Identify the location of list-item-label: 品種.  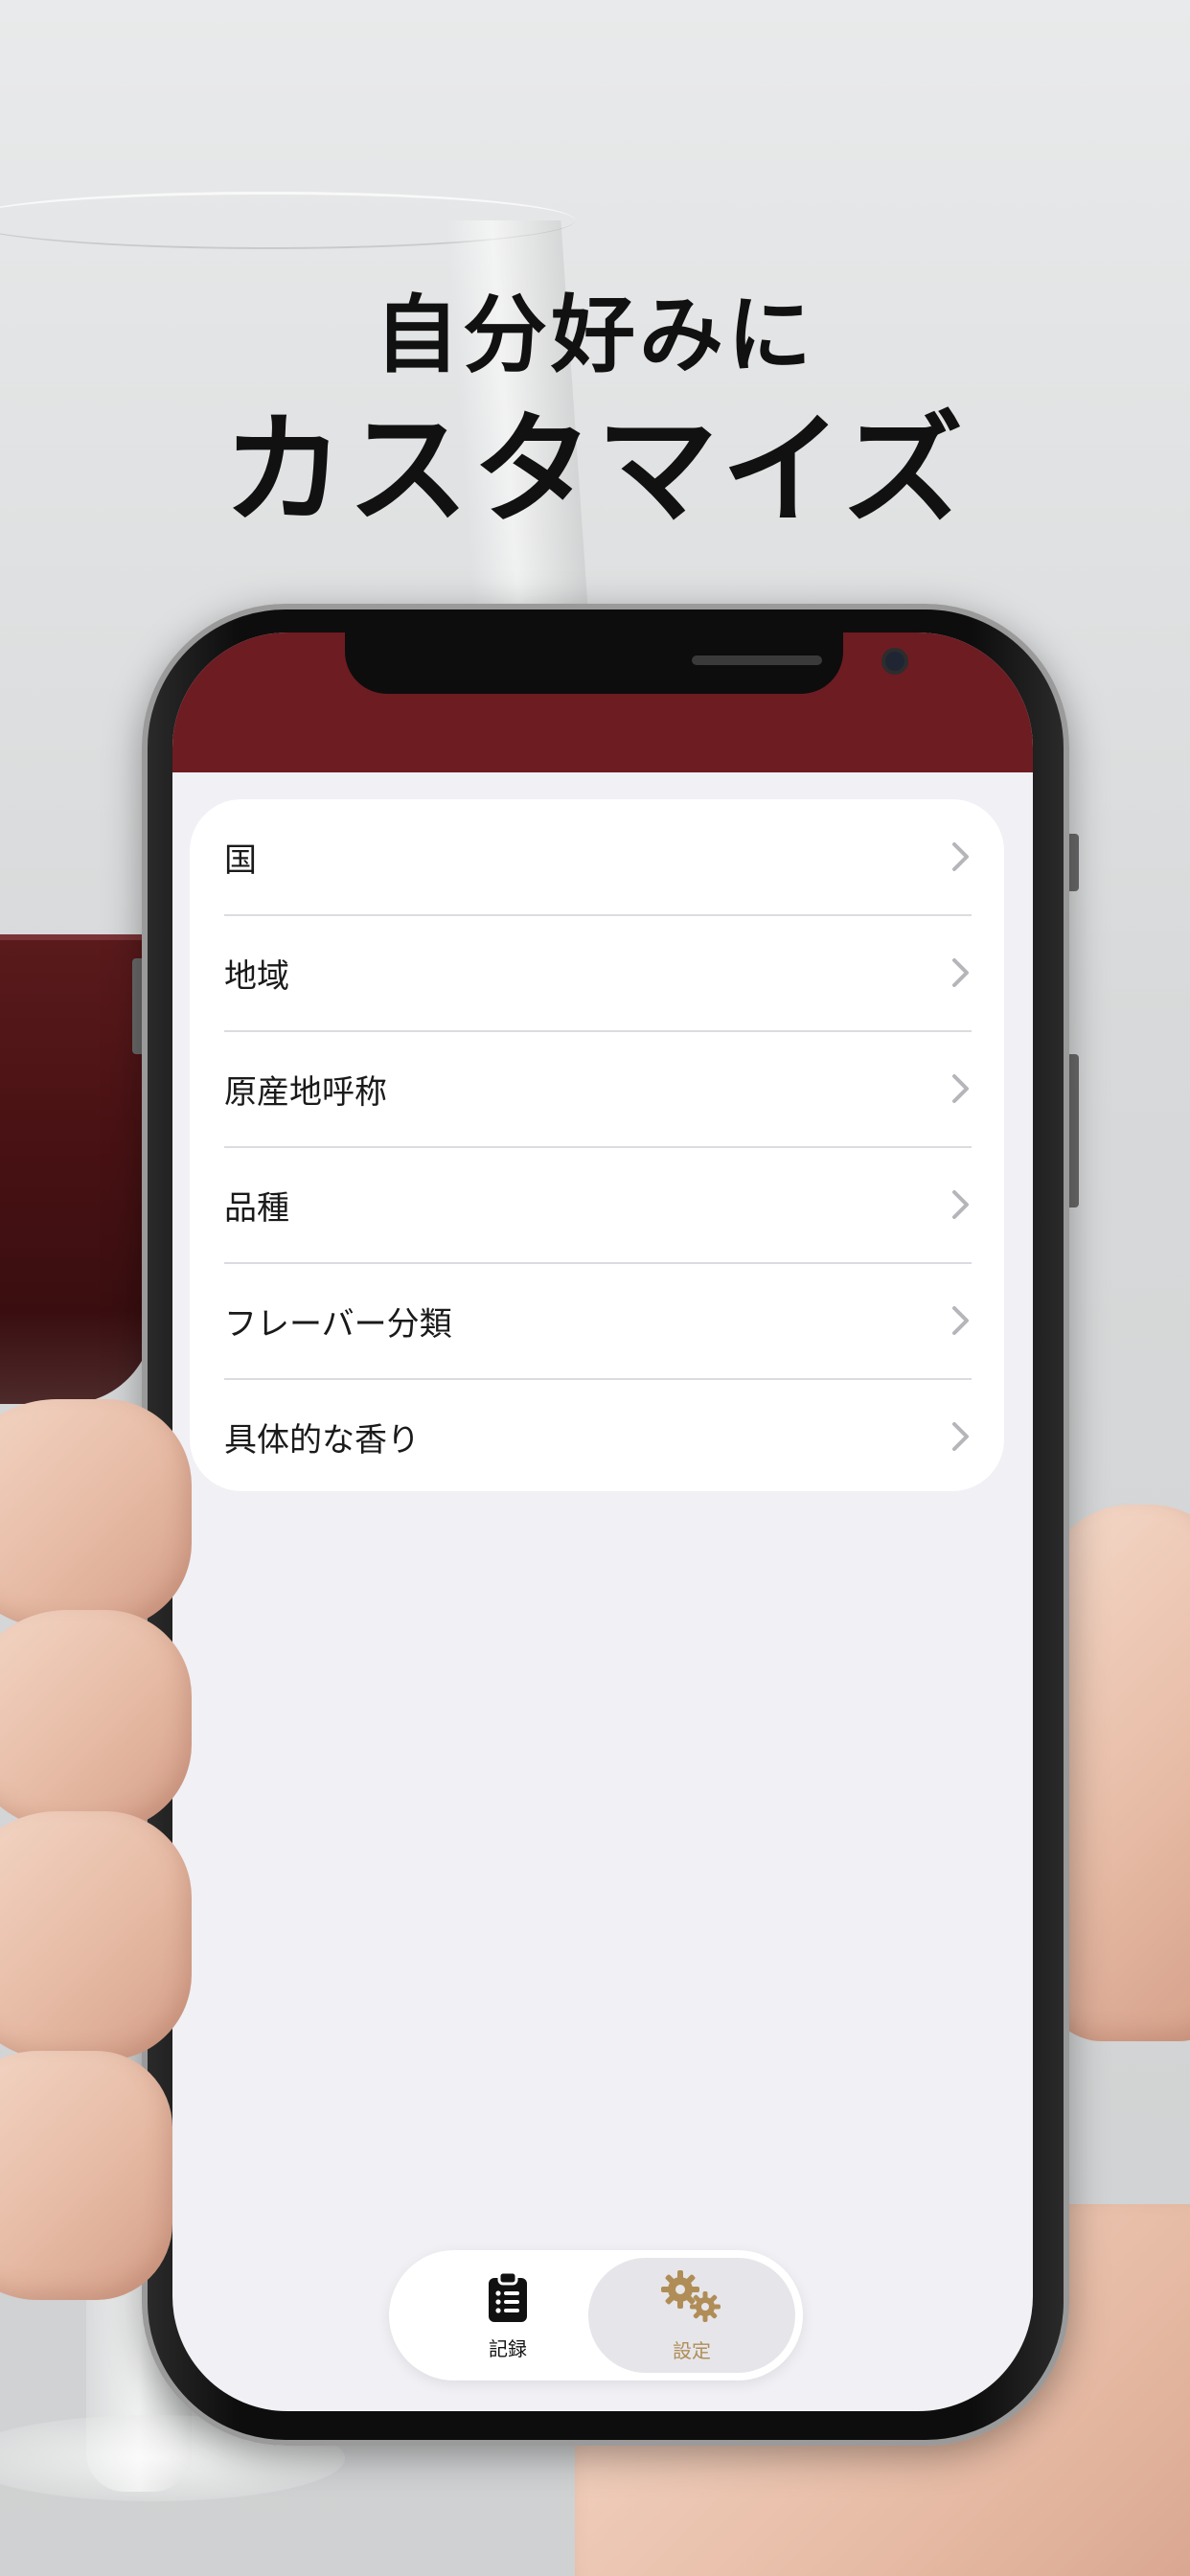
(256, 1208).